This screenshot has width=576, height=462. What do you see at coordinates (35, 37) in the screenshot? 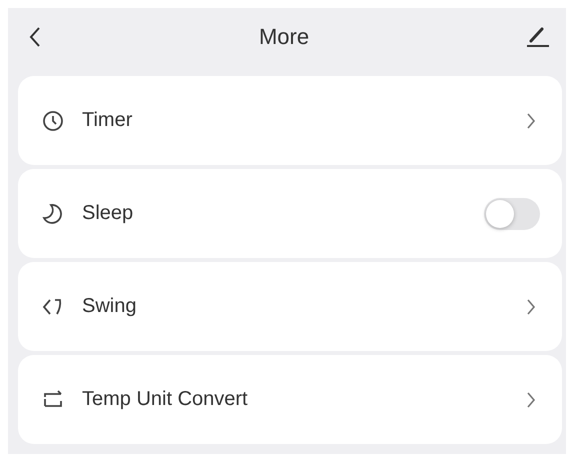
I see `back-icon` at bounding box center [35, 37].